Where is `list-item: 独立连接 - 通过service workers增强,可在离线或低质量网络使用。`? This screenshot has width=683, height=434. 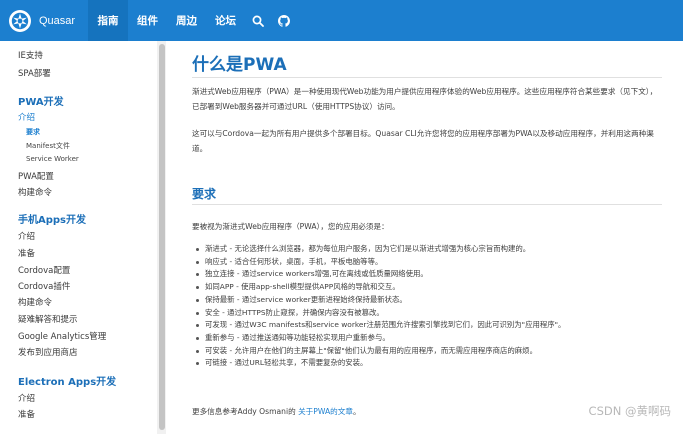
list-item: 独立连接 - 通过service workers增强,可在离线或低质量网络使用。 is located at coordinates (427, 274).